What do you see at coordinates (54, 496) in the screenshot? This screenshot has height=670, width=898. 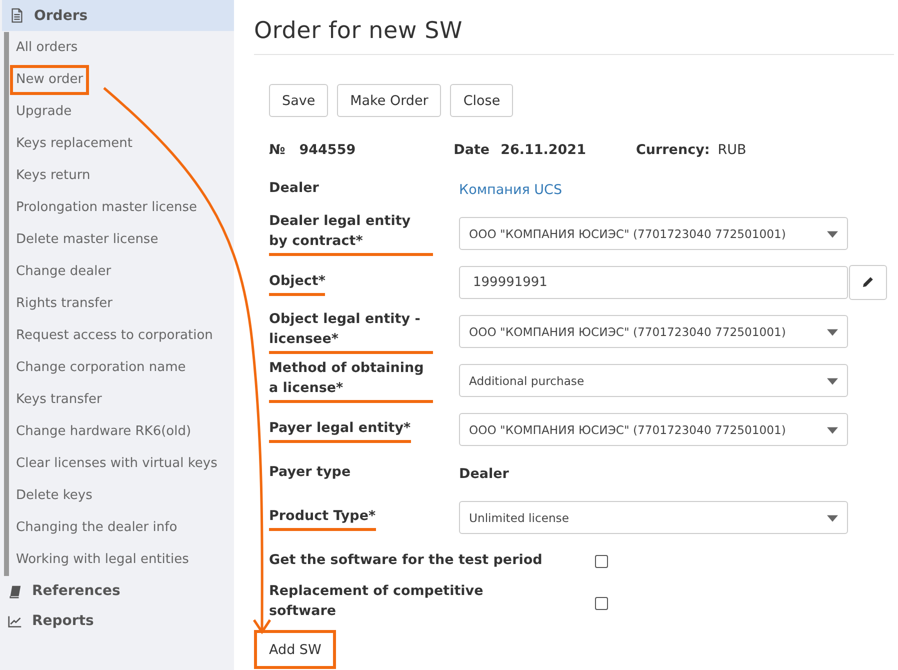 I see `sidebar-item: Delete keys` at bounding box center [54, 496].